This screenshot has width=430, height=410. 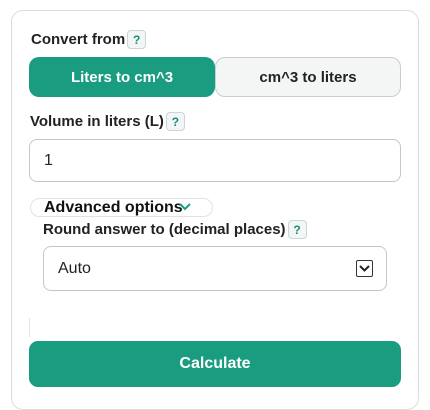 What do you see at coordinates (113, 207) in the screenshot?
I see `advanced-options-label: Advanced options` at bounding box center [113, 207].